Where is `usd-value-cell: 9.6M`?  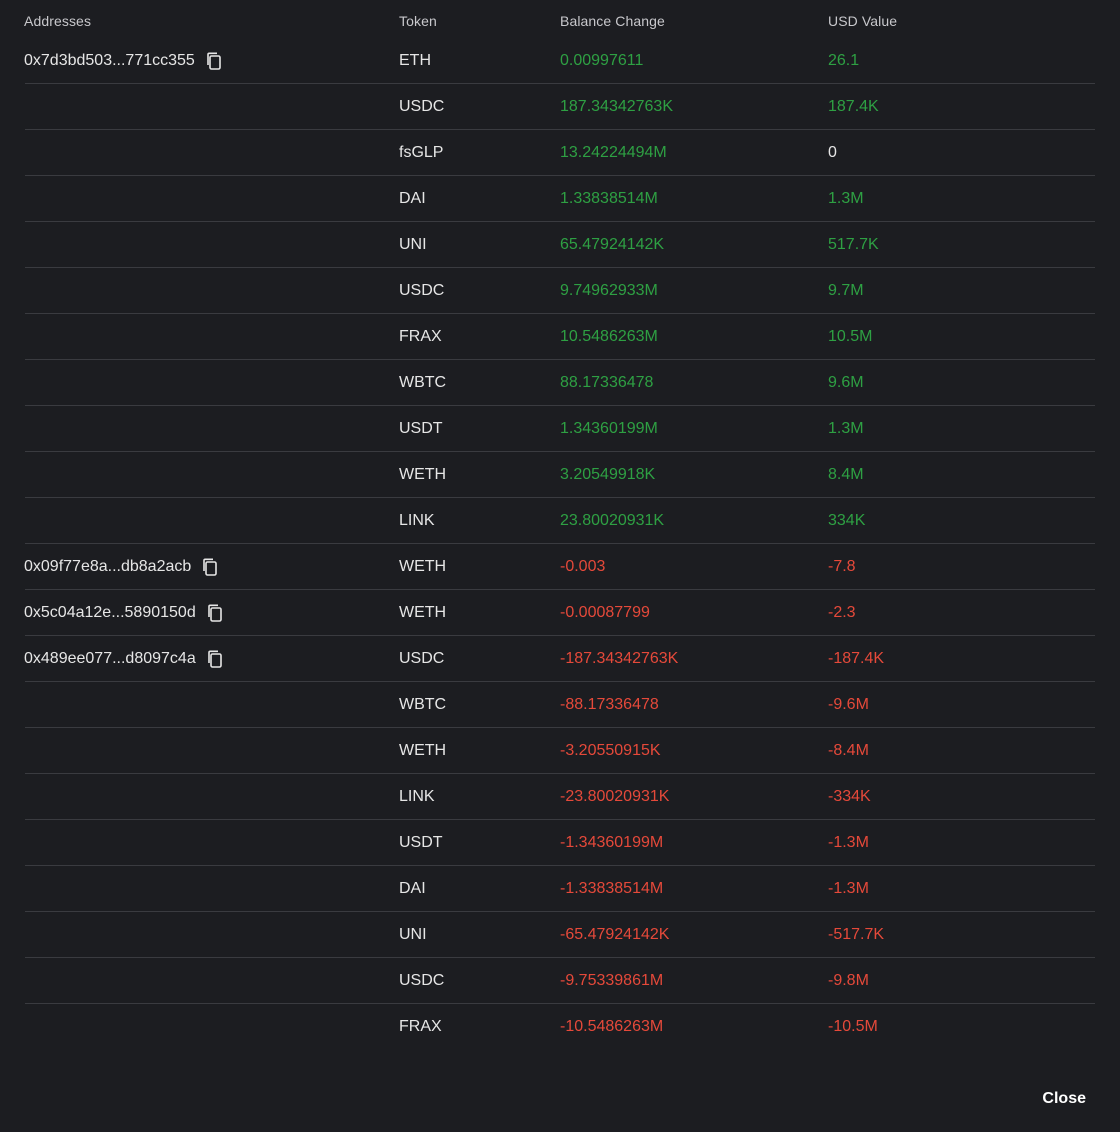
usd-value-cell: 9.6M is located at coordinates (846, 382).